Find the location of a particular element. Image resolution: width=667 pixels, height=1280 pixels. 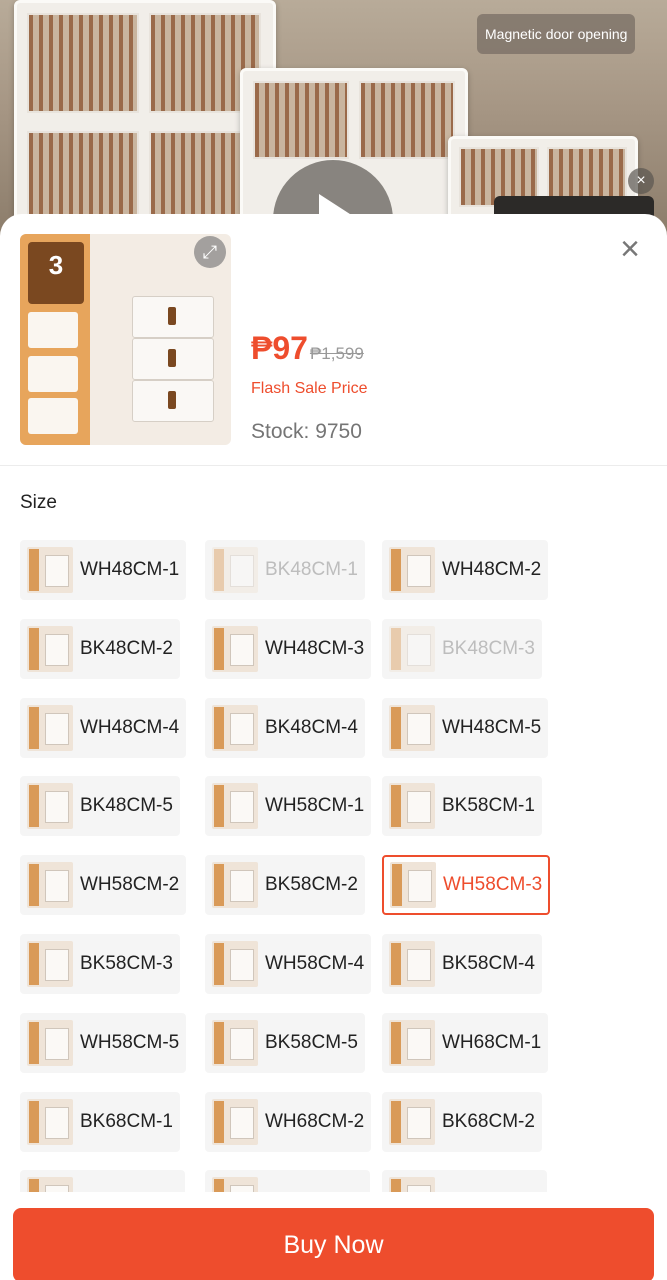

size-option: BK48CM-4 is located at coordinates (285, 727).